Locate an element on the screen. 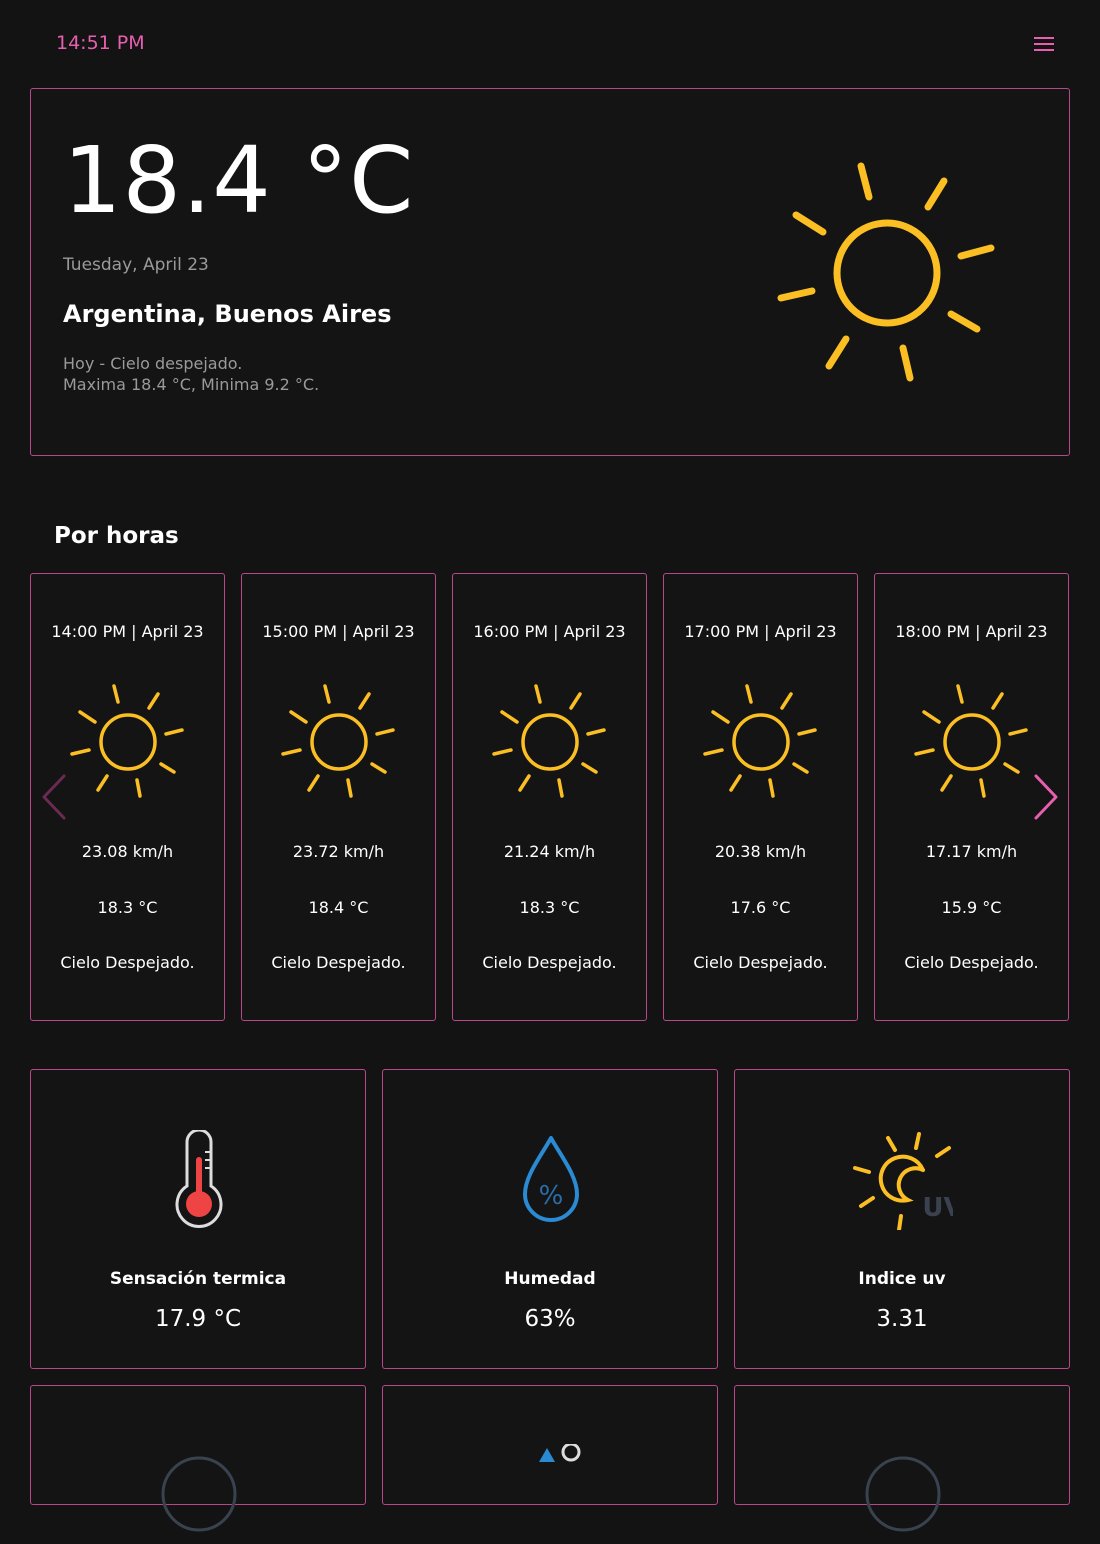 The height and width of the screenshot is (1544, 1100). svg-text: UV is located at coordinates (937, 1208).